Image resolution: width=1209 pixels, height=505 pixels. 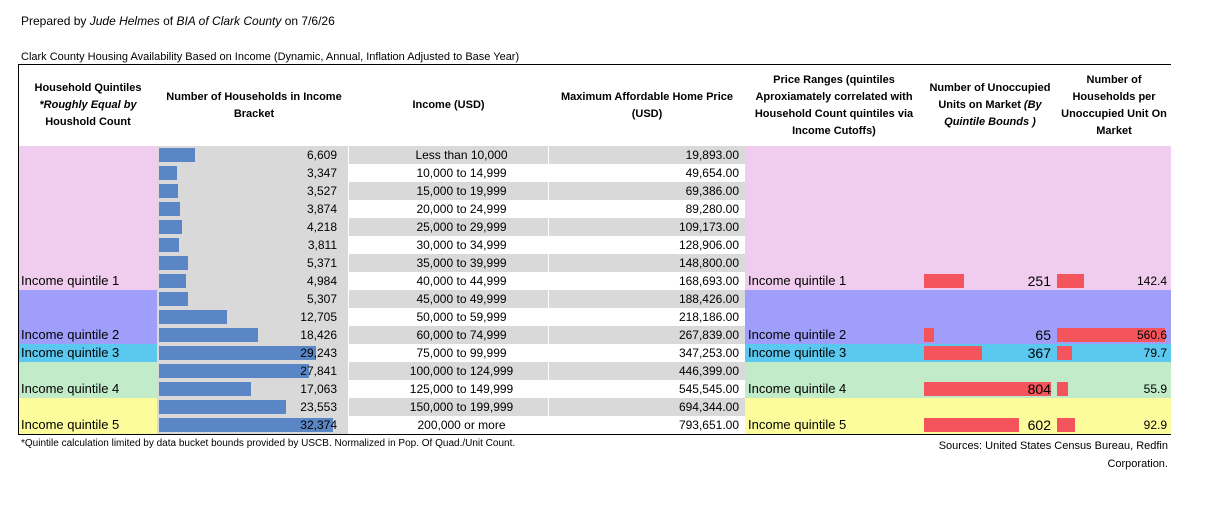 What do you see at coordinates (1155, 353) in the screenshot?
I see `households-per-unit-value: 79.7` at bounding box center [1155, 353].